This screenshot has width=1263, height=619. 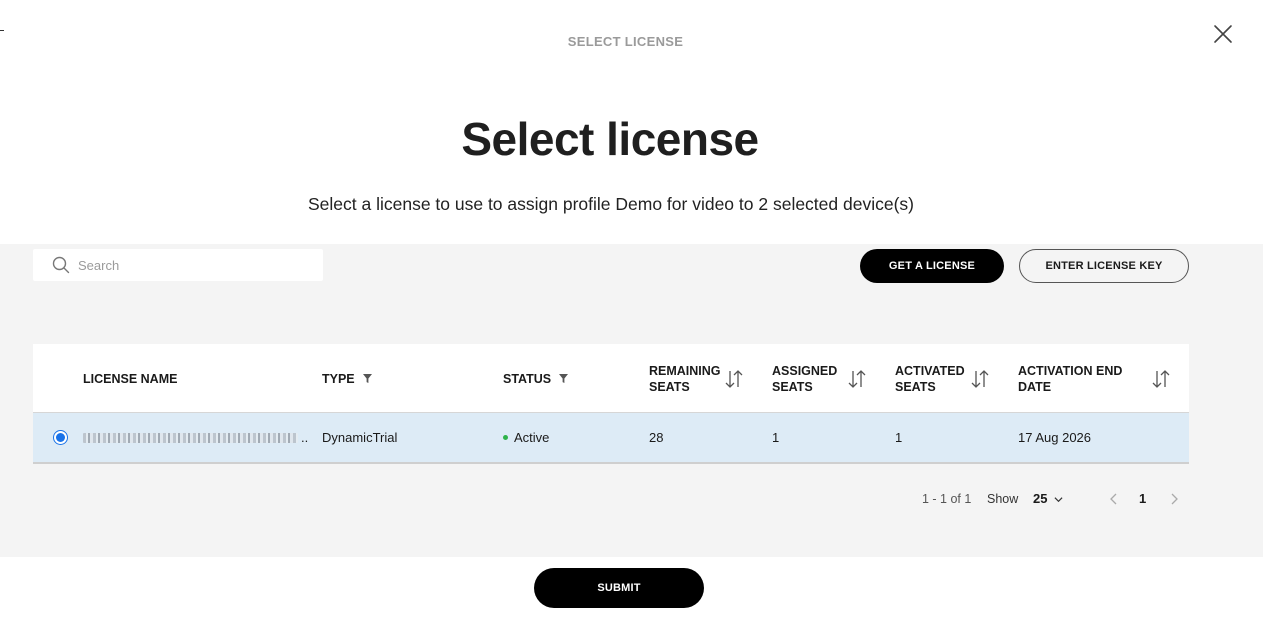 I want to click on ellipsis: .., so click(x=305, y=437).